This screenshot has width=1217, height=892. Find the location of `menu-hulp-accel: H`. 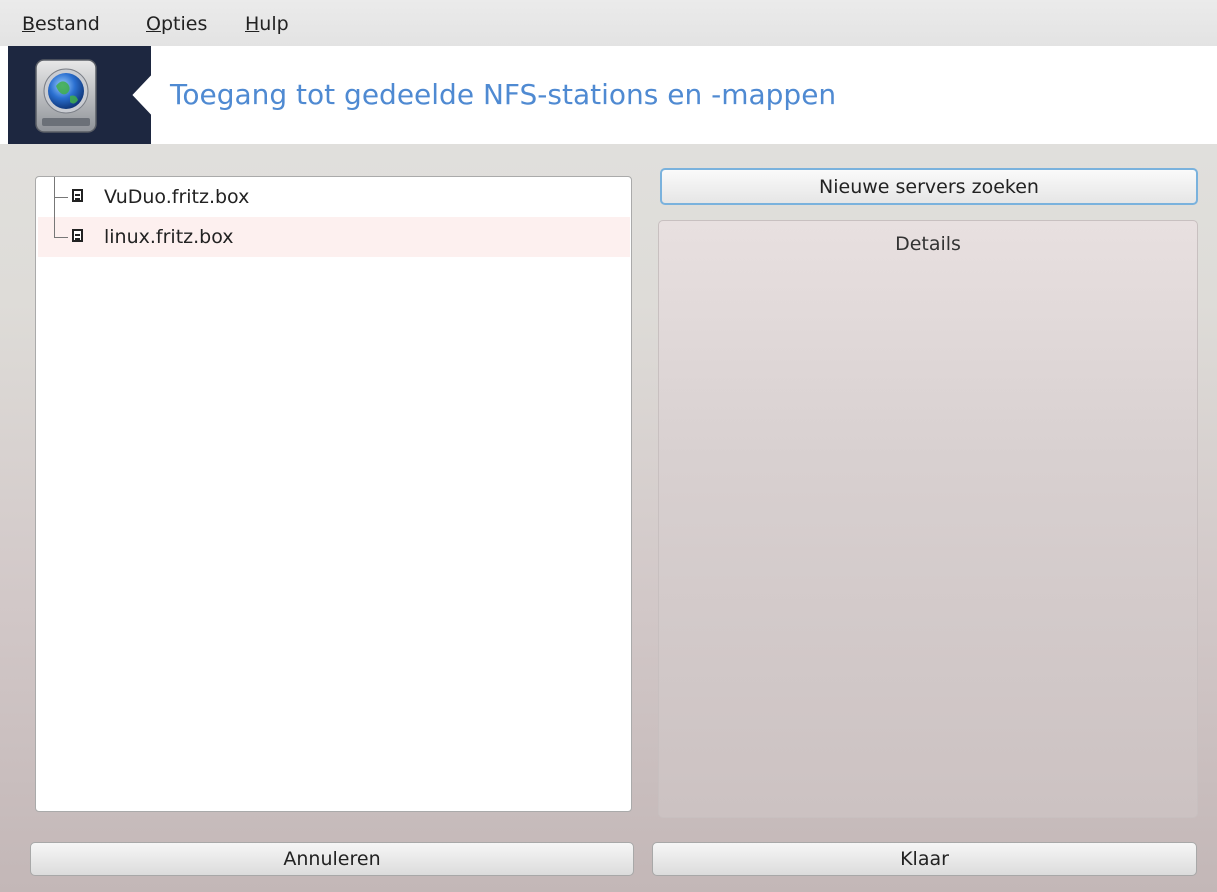

menu-hulp-accel: H is located at coordinates (252, 24).